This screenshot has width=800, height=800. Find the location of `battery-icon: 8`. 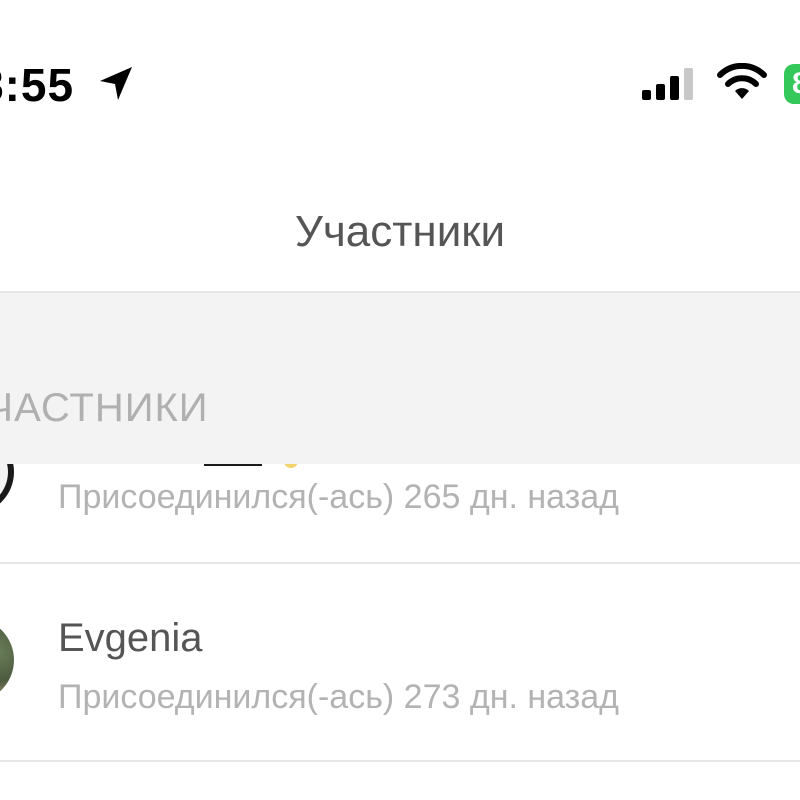

battery-icon: 8 is located at coordinates (792, 84).